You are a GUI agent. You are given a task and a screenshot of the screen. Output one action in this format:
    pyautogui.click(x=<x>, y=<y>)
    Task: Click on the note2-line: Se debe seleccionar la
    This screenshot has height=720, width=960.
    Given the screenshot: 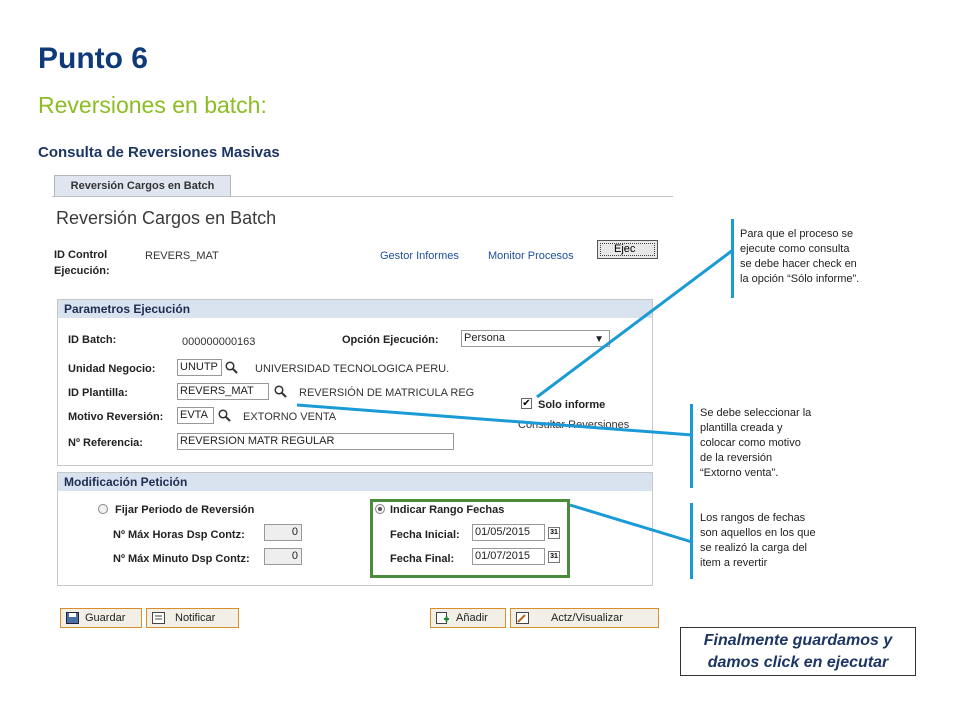 What is the action you would take?
    pyautogui.click(x=756, y=413)
    